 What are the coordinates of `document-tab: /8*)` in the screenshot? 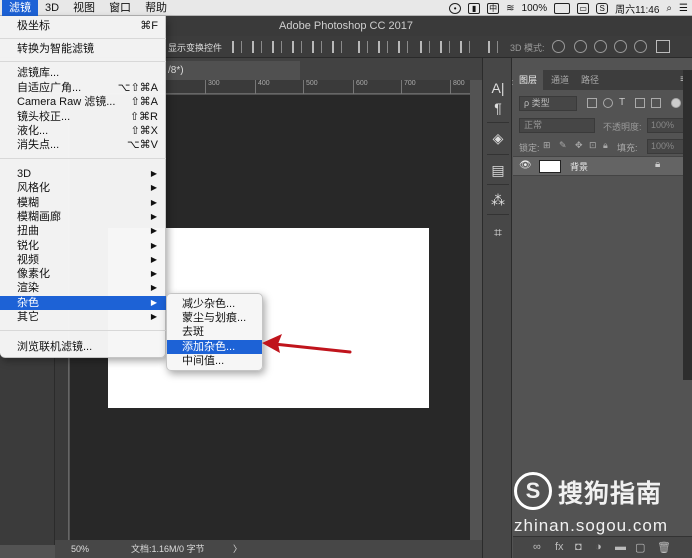 It's located at (225, 70).